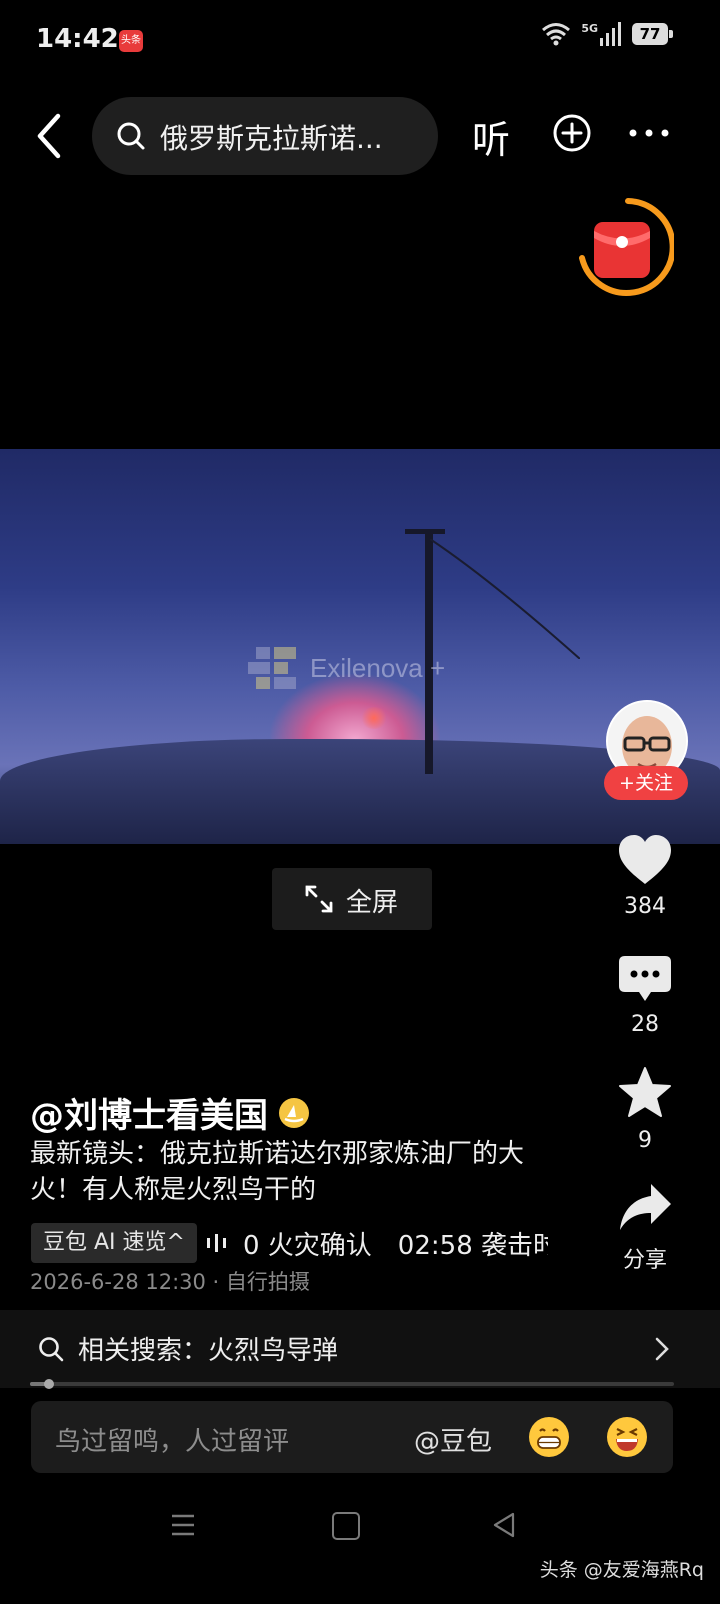  I want to click on verified-badge-icon, so click(294, 1112).